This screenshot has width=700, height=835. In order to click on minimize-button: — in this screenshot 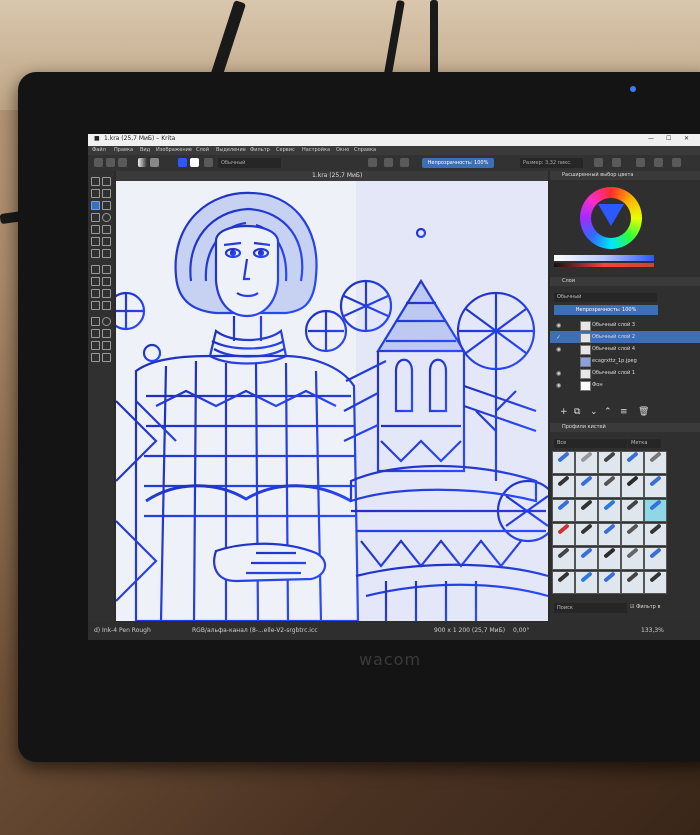, I will do `click(651, 138)`.